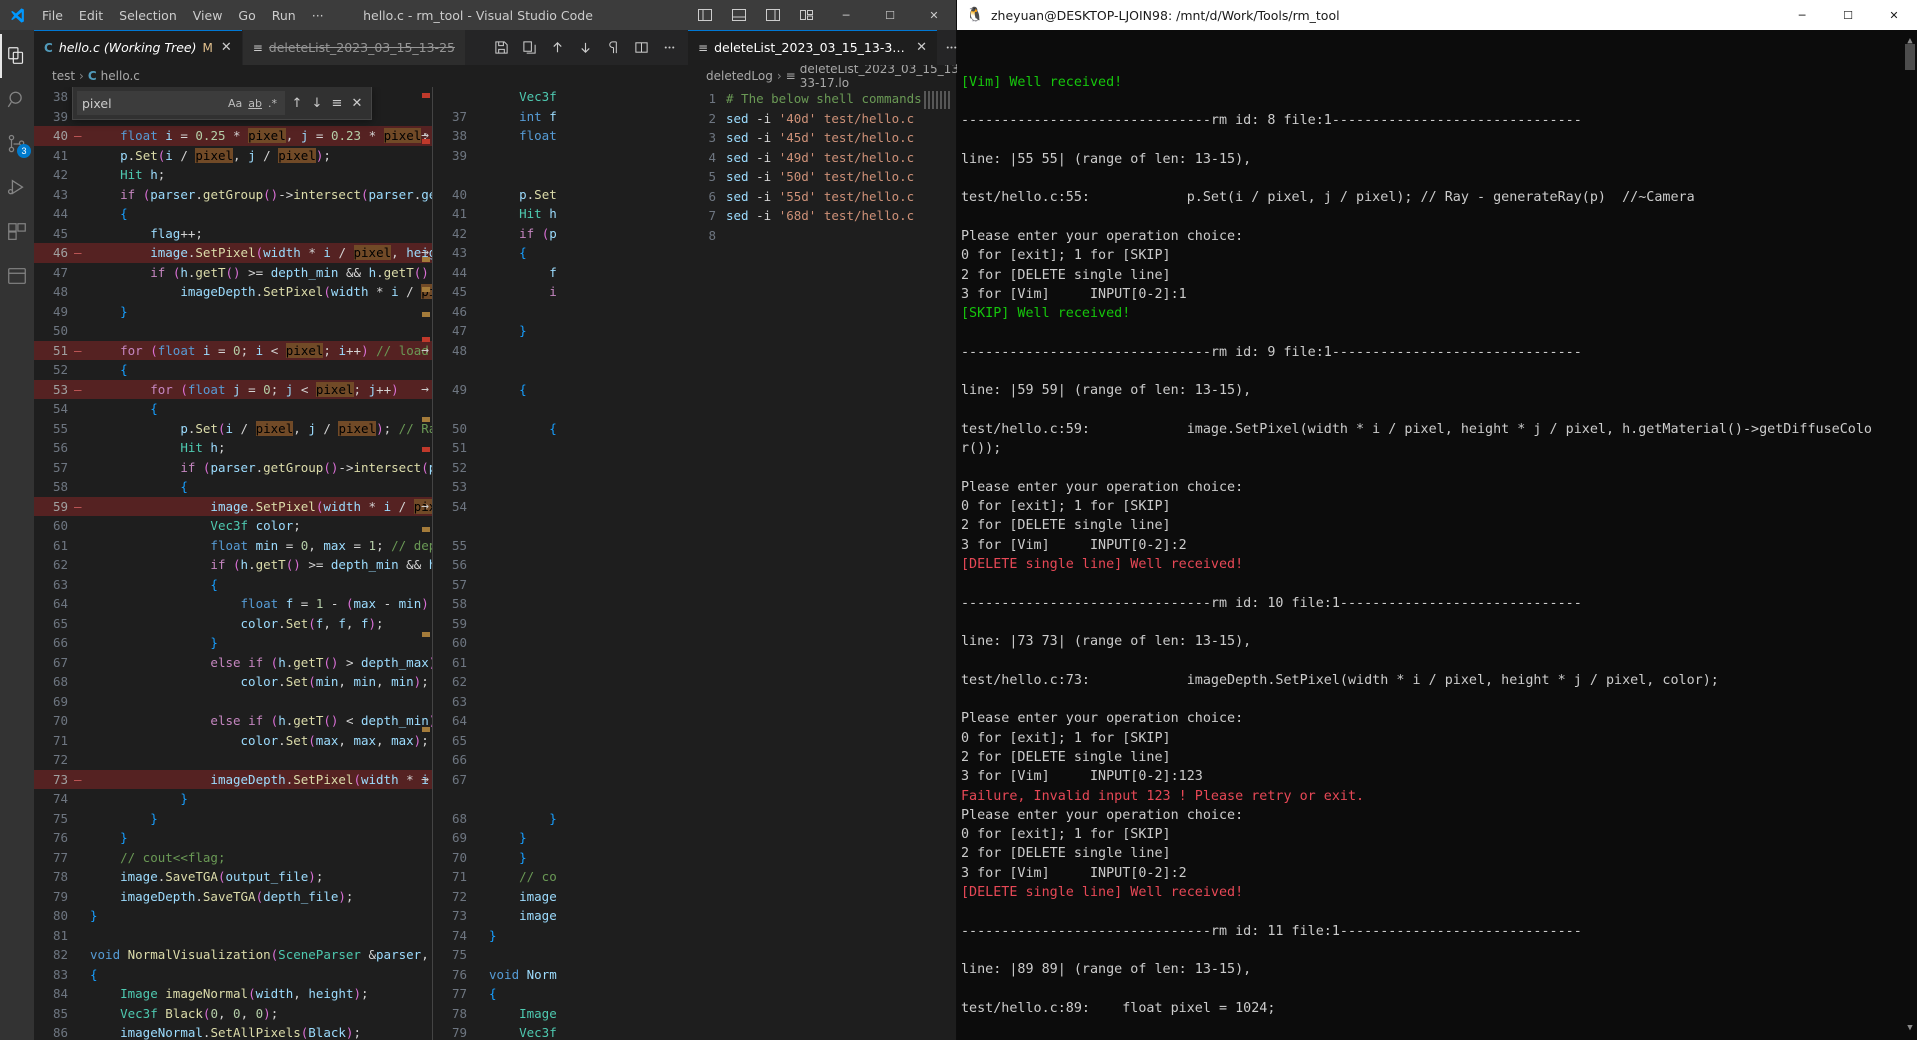 This screenshot has width=1917, height=1040. What do you see at coordinates (148, 15) in the screenshot?
I see `menu-selection: Selection` at bounding box center [148, 15].